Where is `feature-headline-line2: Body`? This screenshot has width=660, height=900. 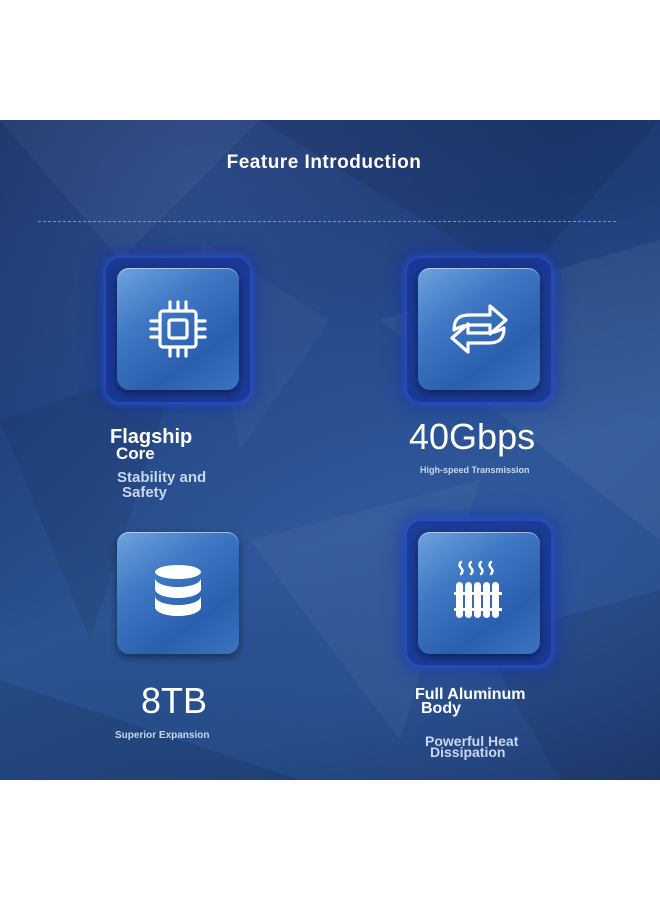 feature-headline-line2: Body is located at coordinates (441, 708).